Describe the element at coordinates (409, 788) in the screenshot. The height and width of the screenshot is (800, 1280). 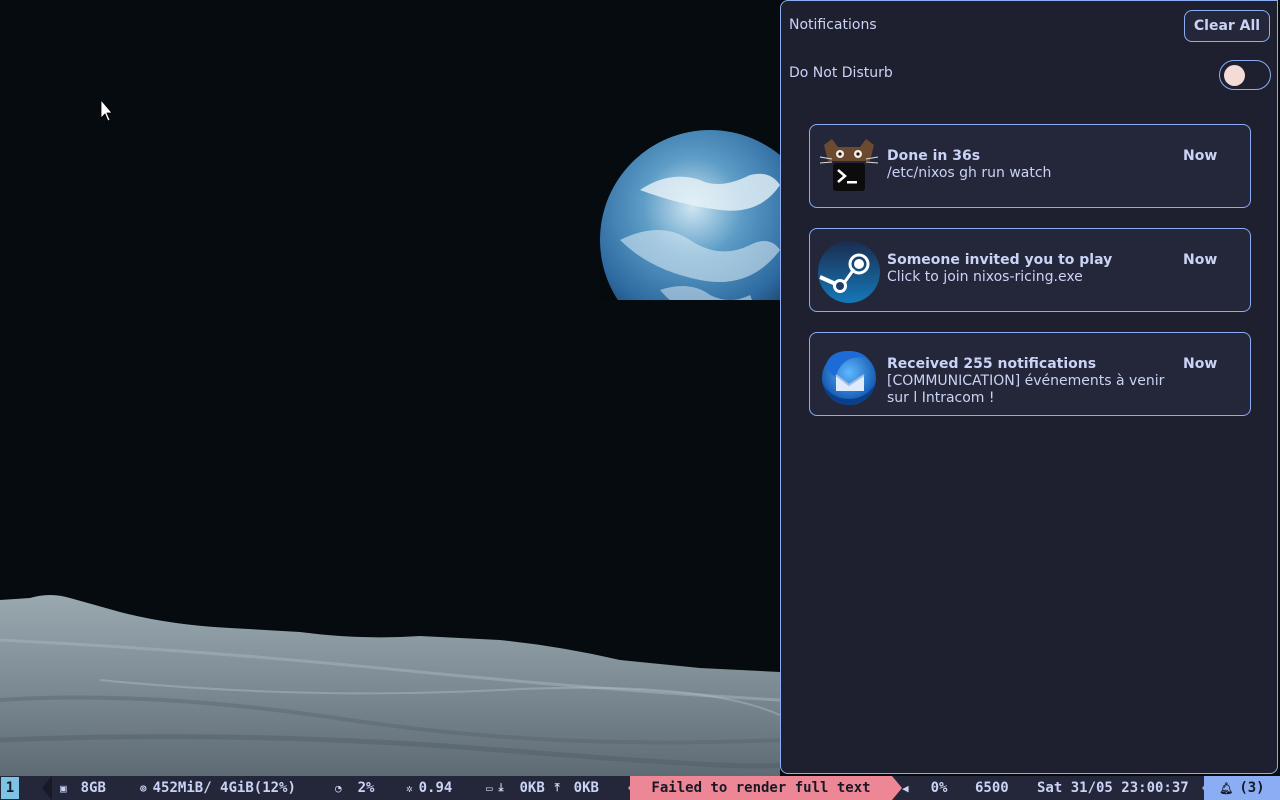
I see `gear-icon: ✲` at that location.